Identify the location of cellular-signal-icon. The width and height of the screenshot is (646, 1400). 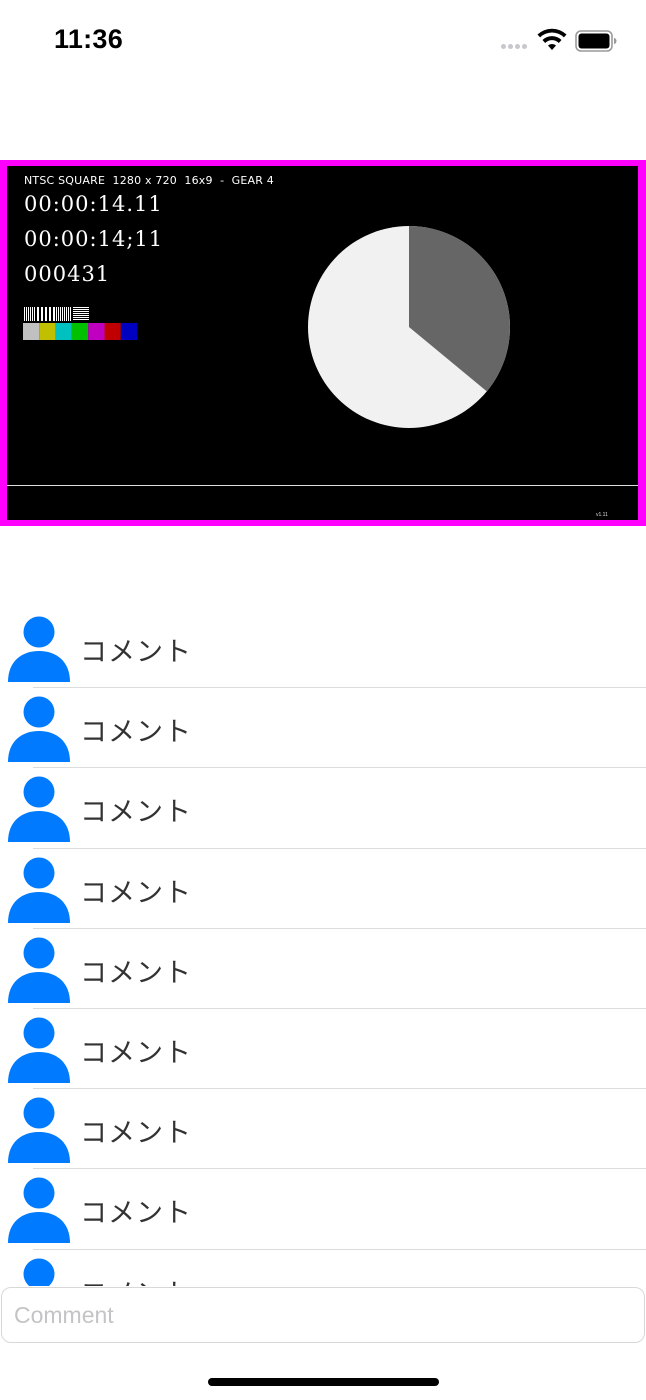
(516, 47).